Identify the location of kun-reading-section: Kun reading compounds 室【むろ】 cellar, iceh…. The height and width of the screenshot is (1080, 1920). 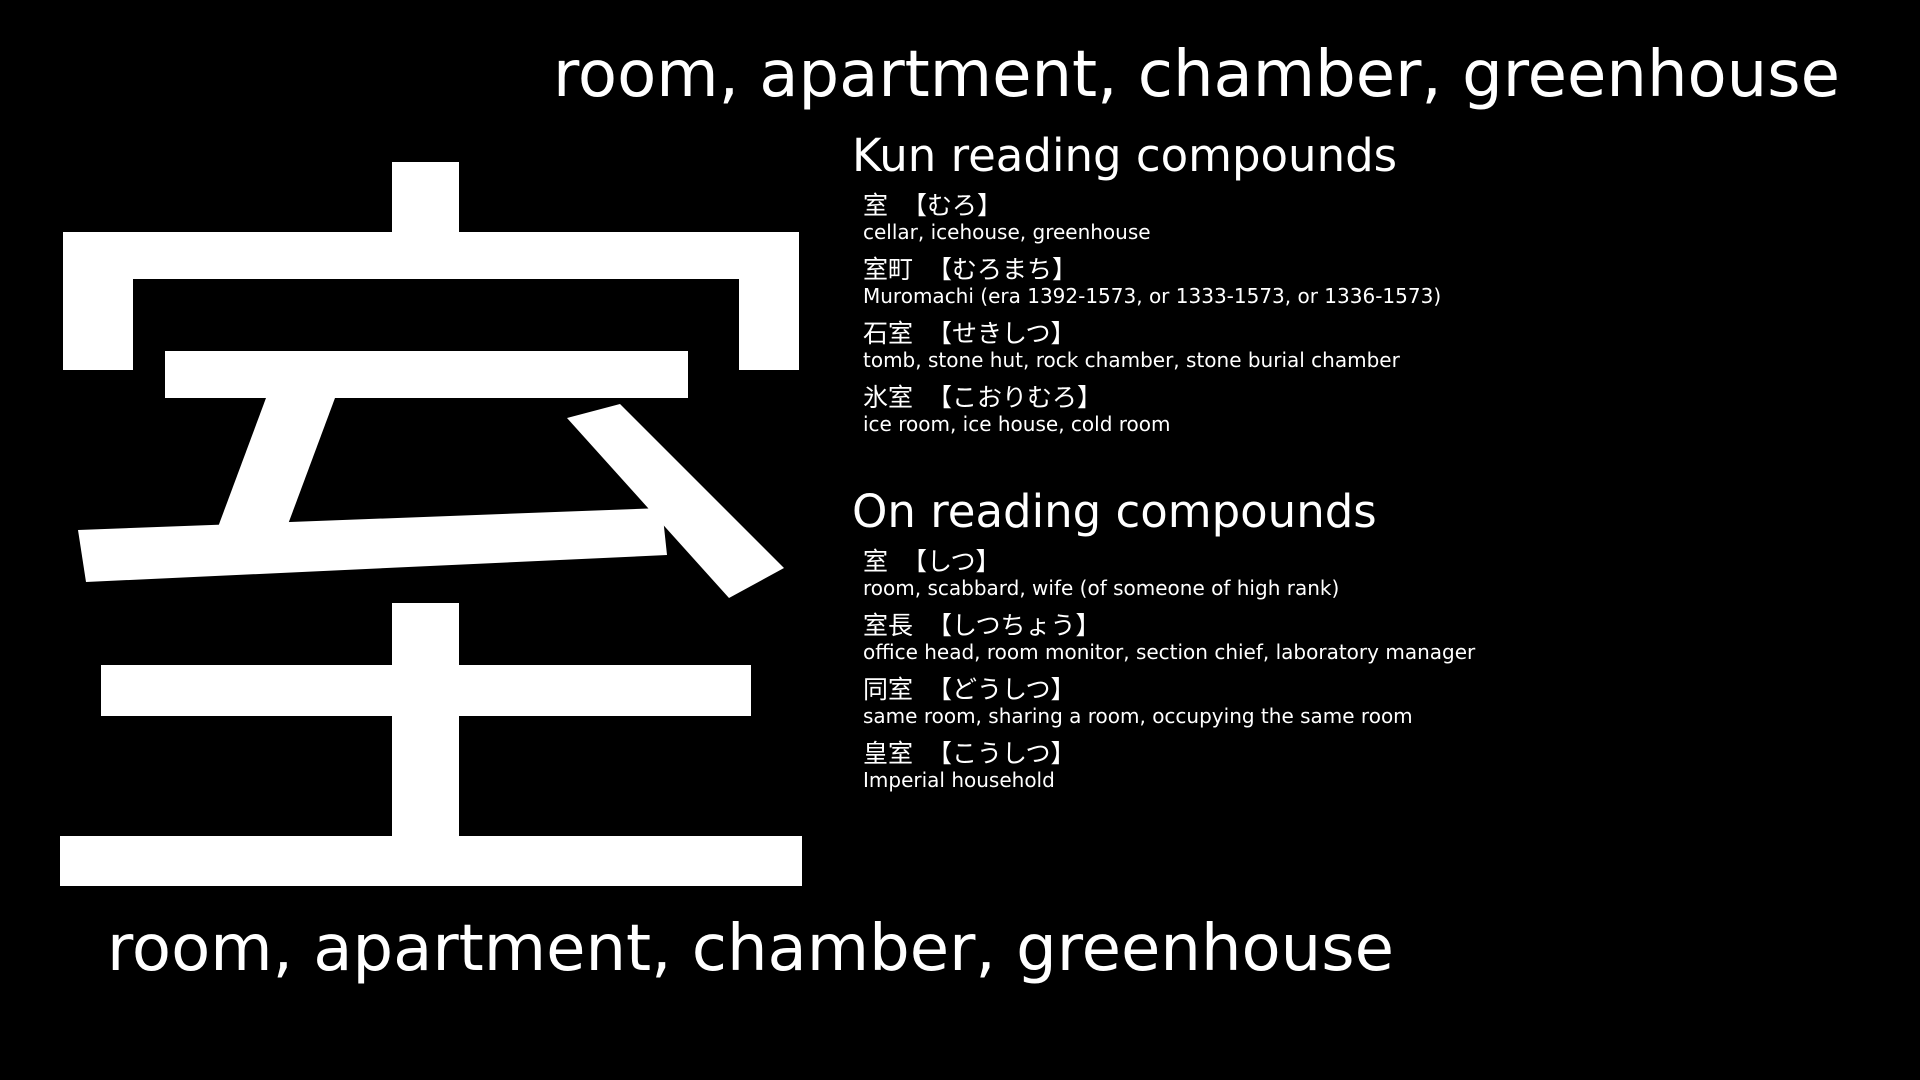
(1146, 289).